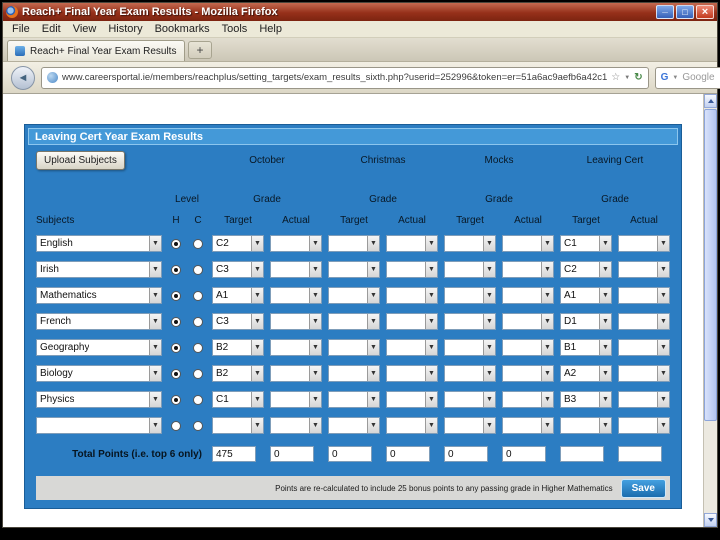 This screenshot has height=540, width=720. What do you see at coordinates (182, 29) in the screenshot?
I see `menu-bookmarks: Bookmarks` at bounding box center [182, 29].